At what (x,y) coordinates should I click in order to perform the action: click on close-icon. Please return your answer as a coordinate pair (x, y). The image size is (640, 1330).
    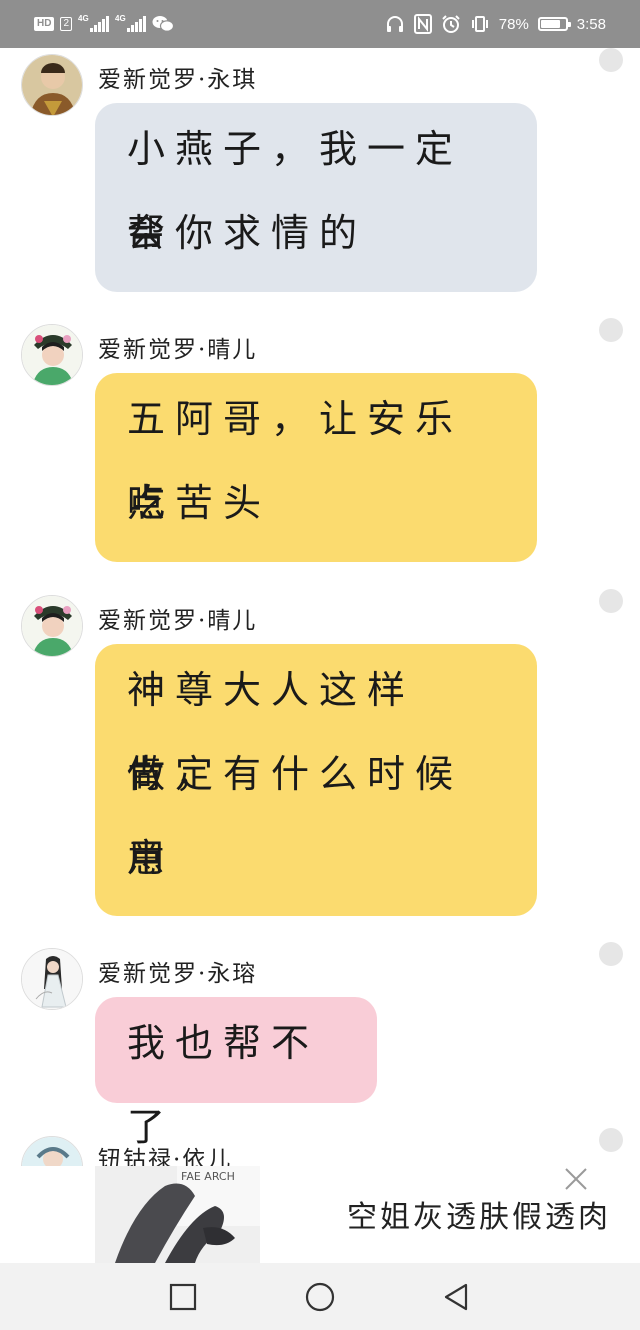
    Looking at the image, I should click on (576, 1179).